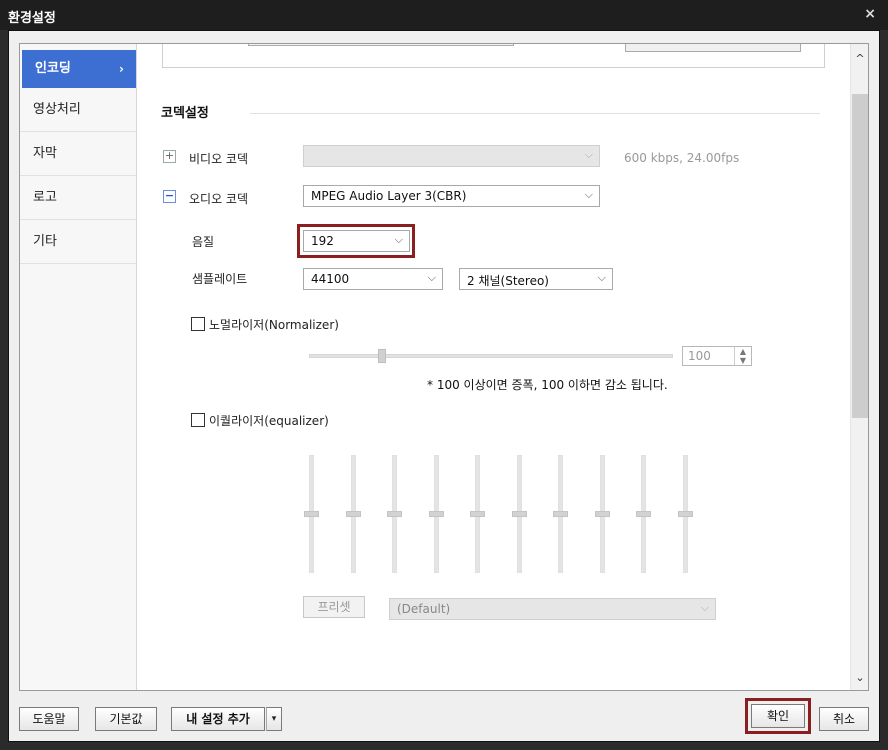 The height and width of the screenshot is (750, 888). Describe the element at coordinates (218, 719) in the screenshot. I see `add-setting-button: 내 설정 추가` at that location.